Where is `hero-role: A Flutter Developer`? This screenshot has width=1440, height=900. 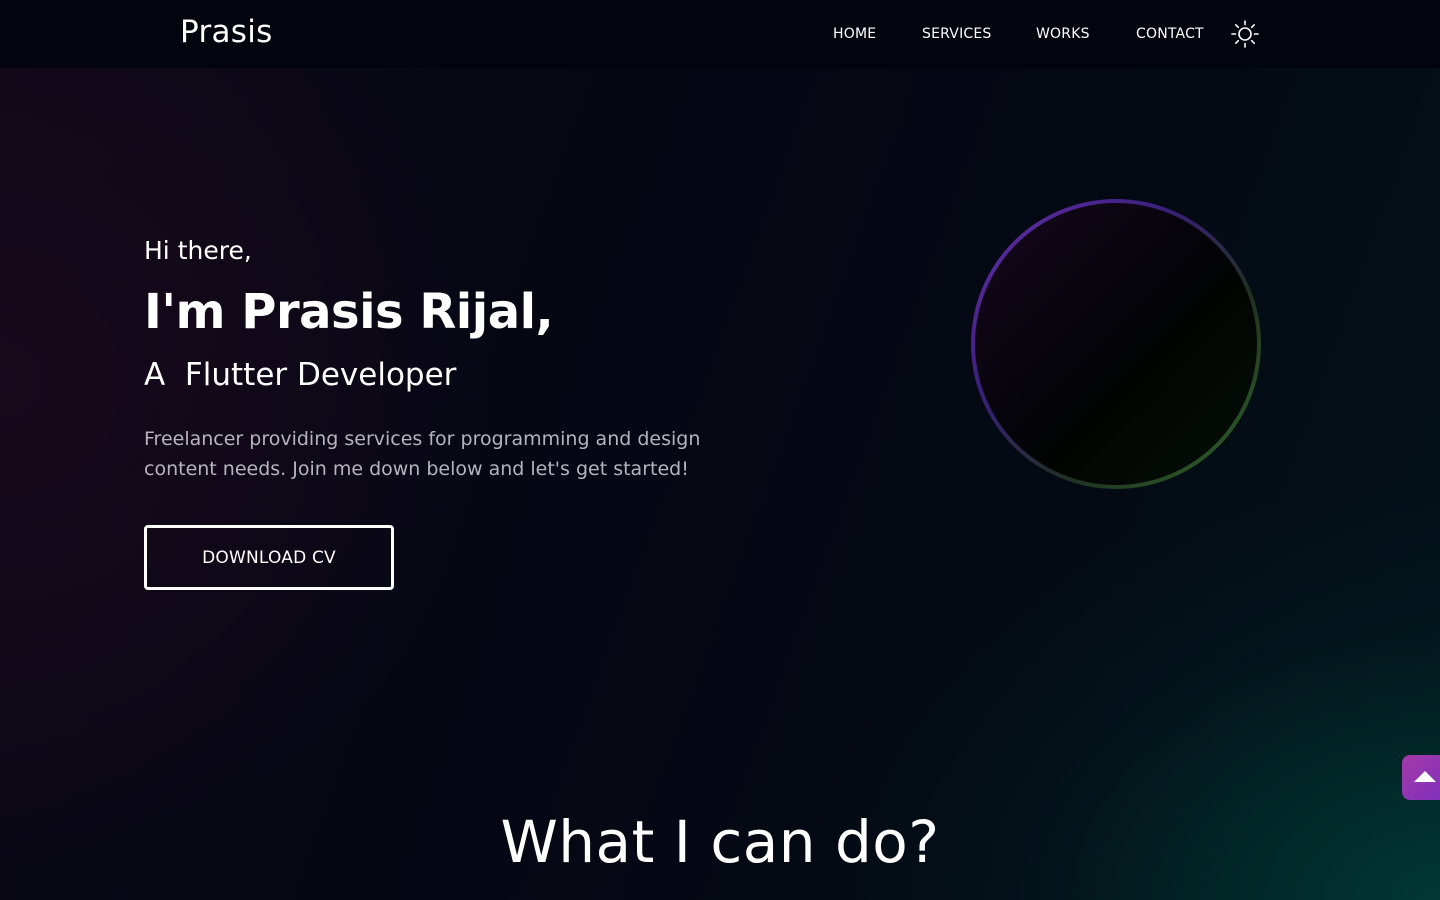
hero-role: A Flutter Developer is located at coordinates (300, 375).